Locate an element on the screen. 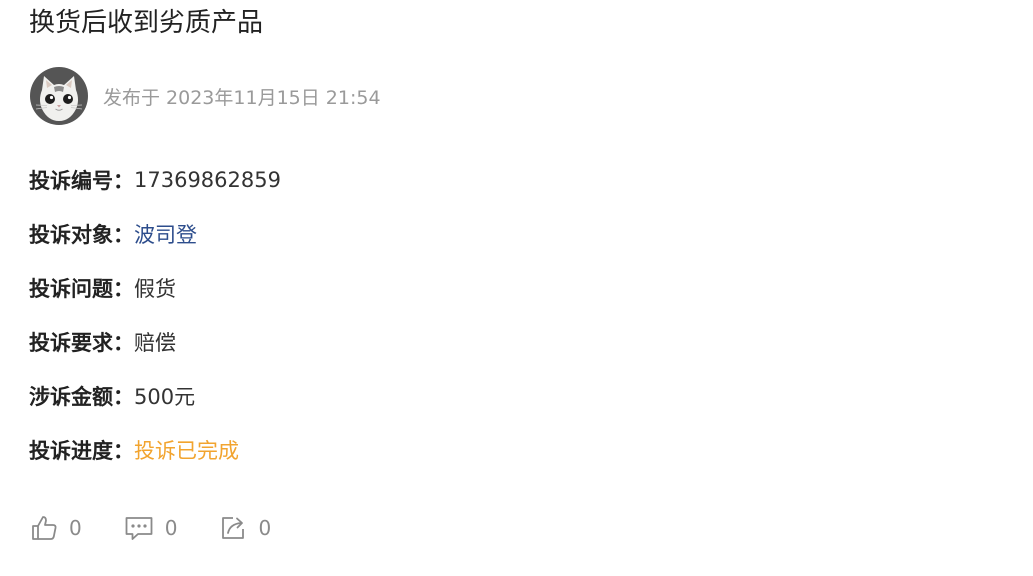 The height and width of the screenshot is (576, 1033). action-bar: 0 0 0 is located at coordinates (171, 528).